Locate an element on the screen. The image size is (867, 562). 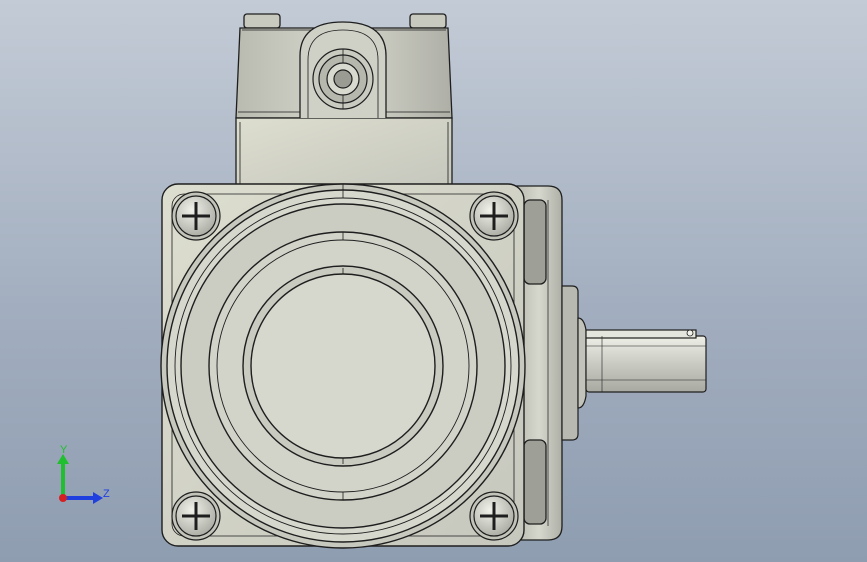
port-fitting is located at coordinates (343, 79).